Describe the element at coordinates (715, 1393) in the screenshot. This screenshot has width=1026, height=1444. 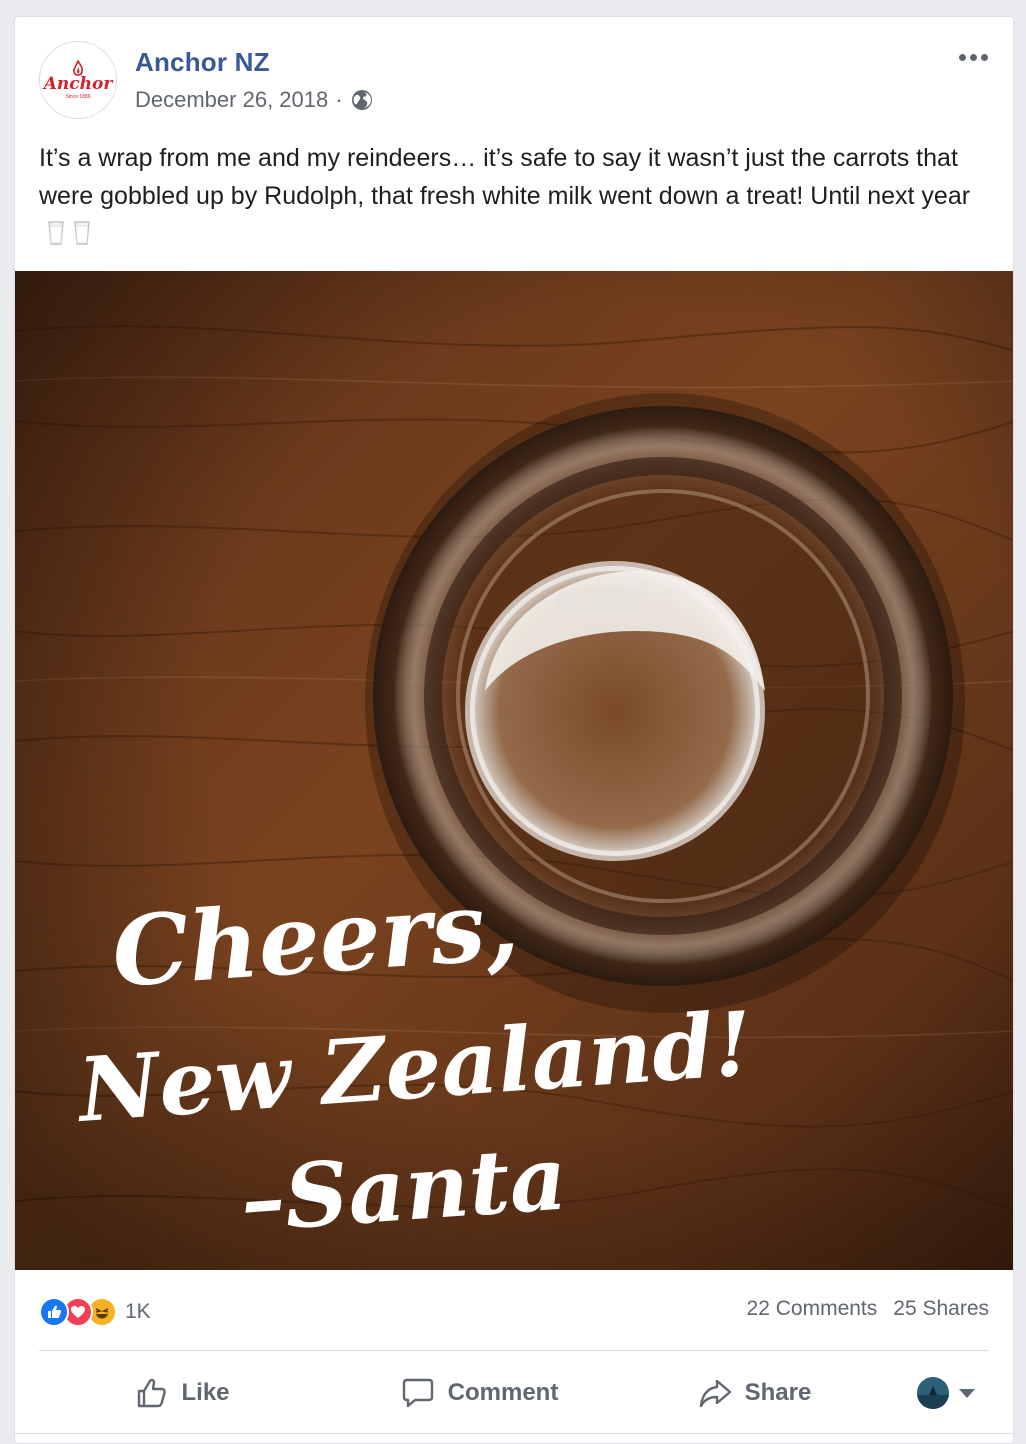
I see `share-arrow-icon` at that location.